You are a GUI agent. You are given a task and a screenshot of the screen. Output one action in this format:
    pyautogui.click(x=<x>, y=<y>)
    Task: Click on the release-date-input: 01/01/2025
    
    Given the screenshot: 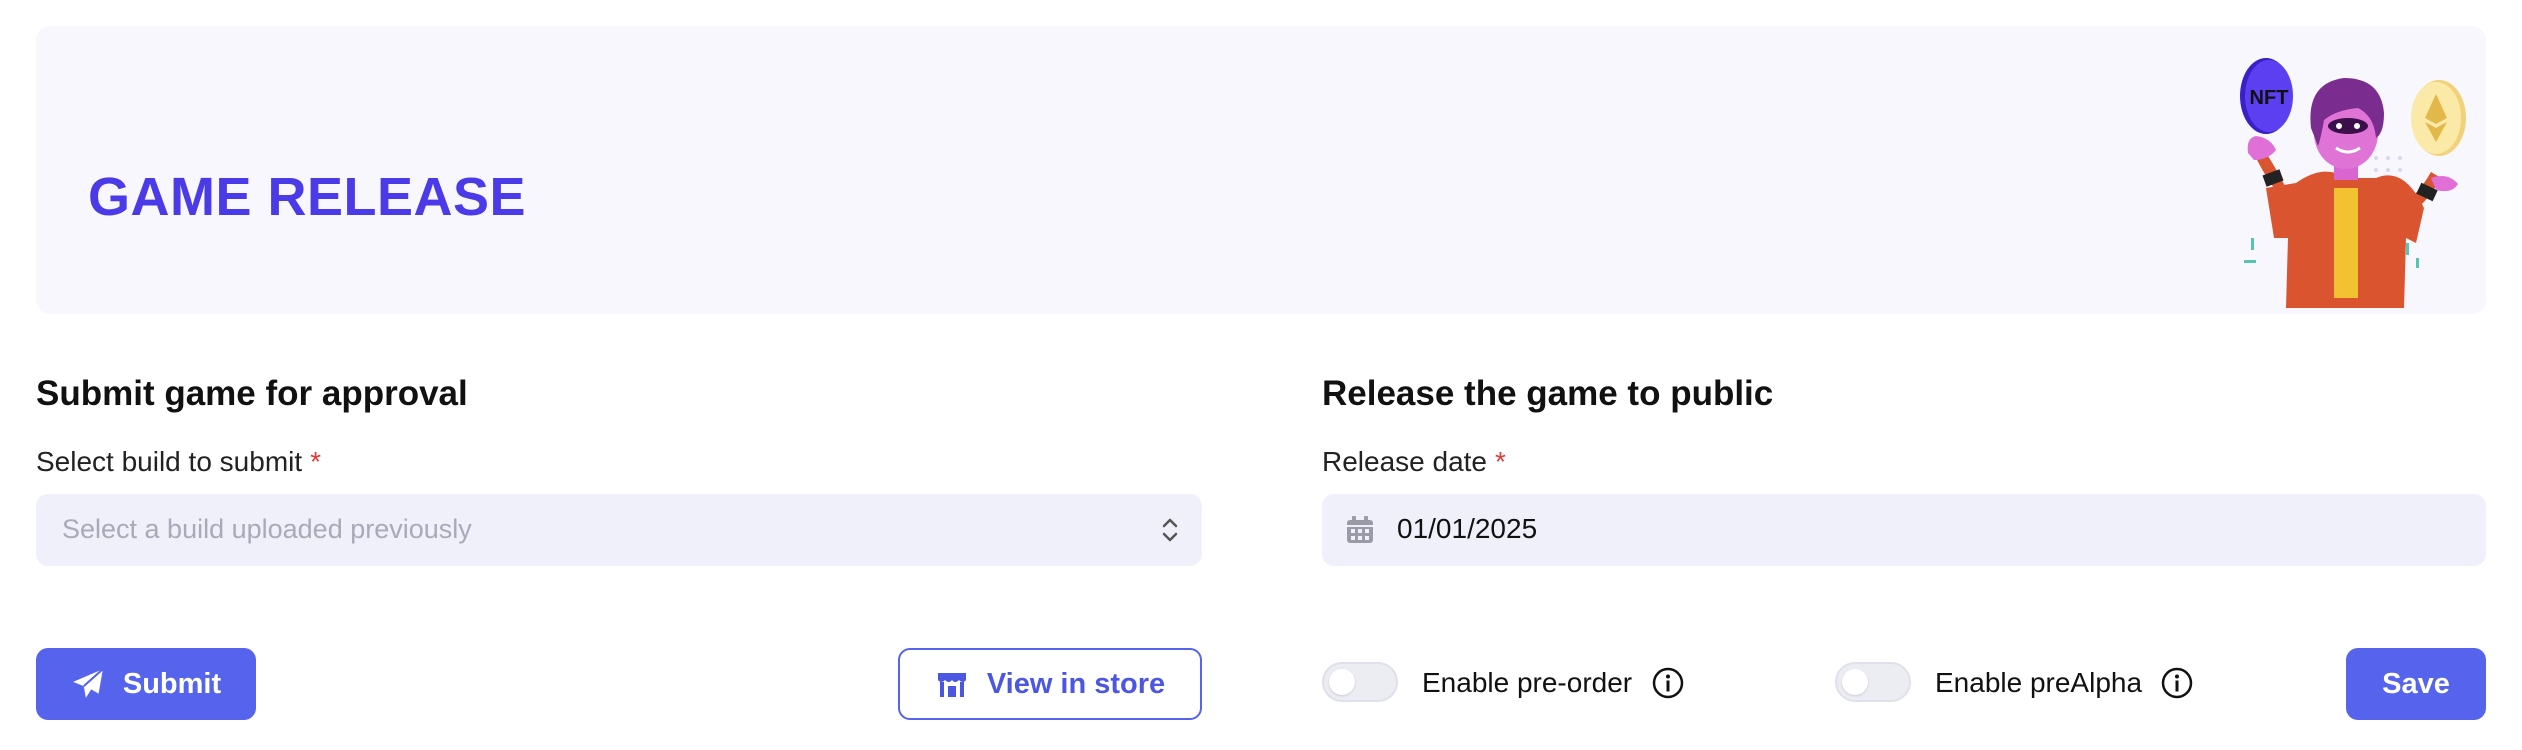 What is the action you would take?
    pyautogui.click(x=1904, y=530)
    